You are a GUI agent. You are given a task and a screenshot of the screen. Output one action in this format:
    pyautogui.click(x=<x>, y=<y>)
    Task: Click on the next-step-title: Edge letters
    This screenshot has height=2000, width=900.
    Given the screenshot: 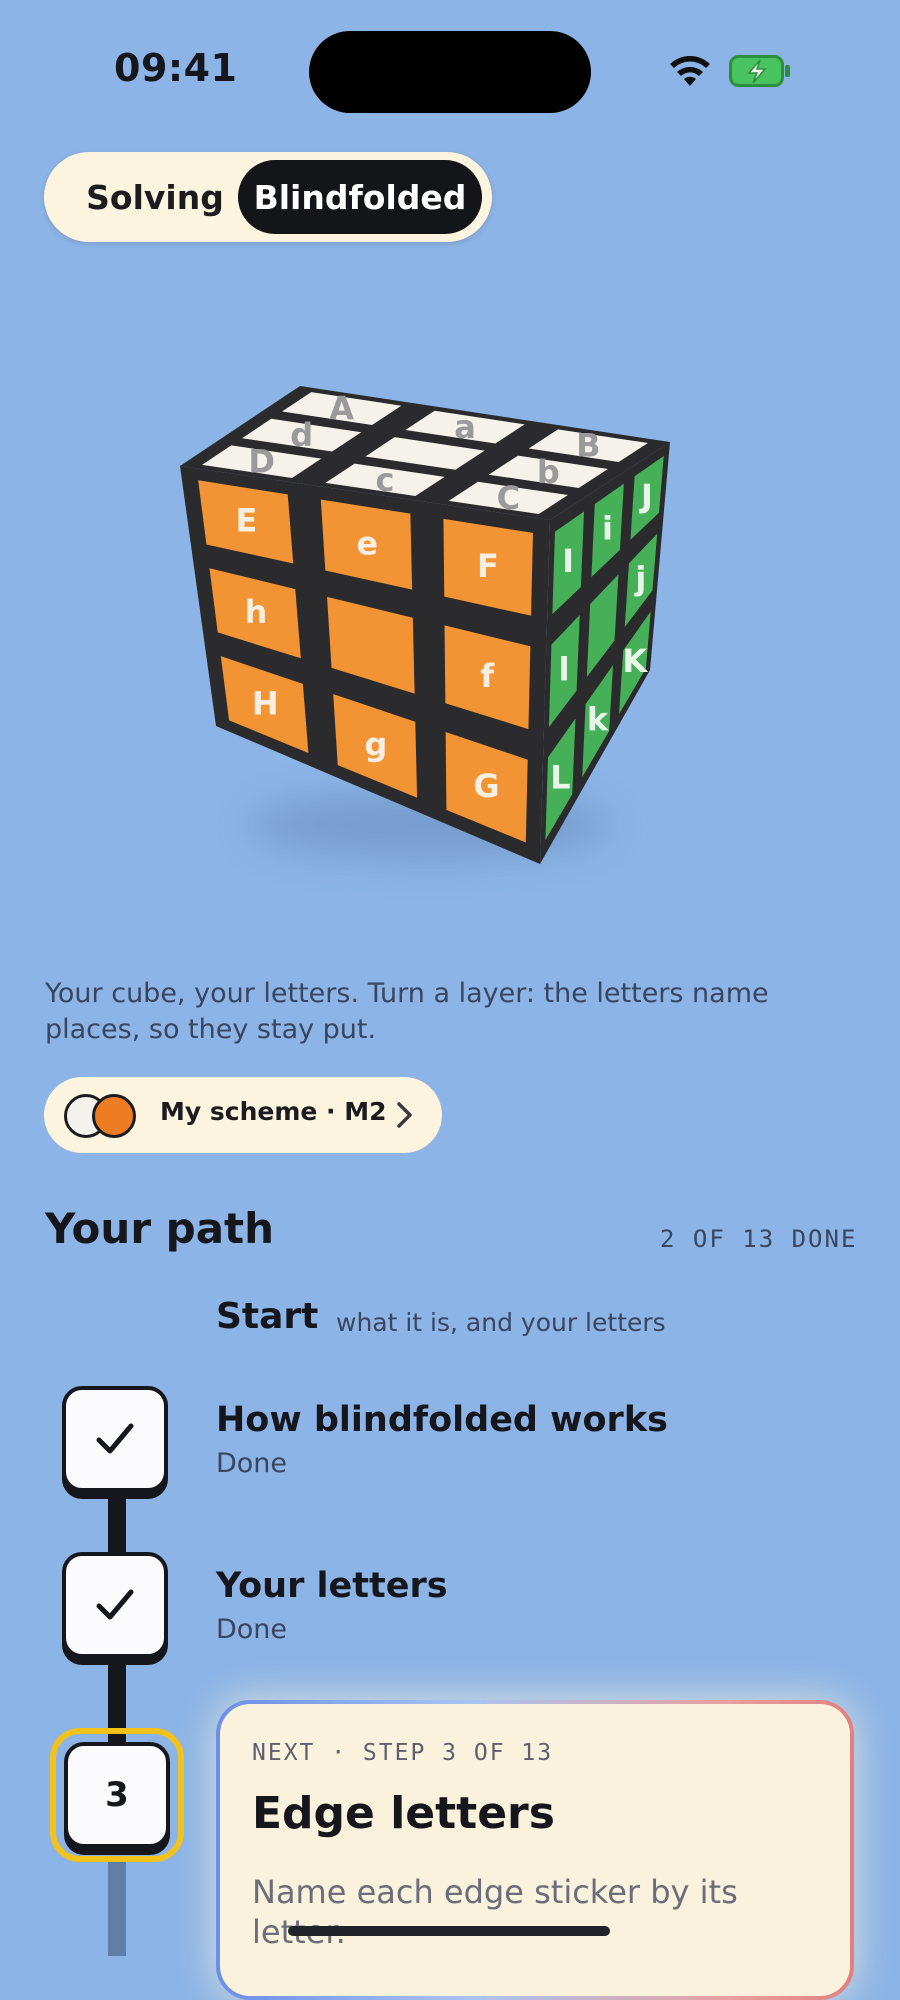 What is the action you would take?
    pyautogui.click(x=403, y=1813)
    